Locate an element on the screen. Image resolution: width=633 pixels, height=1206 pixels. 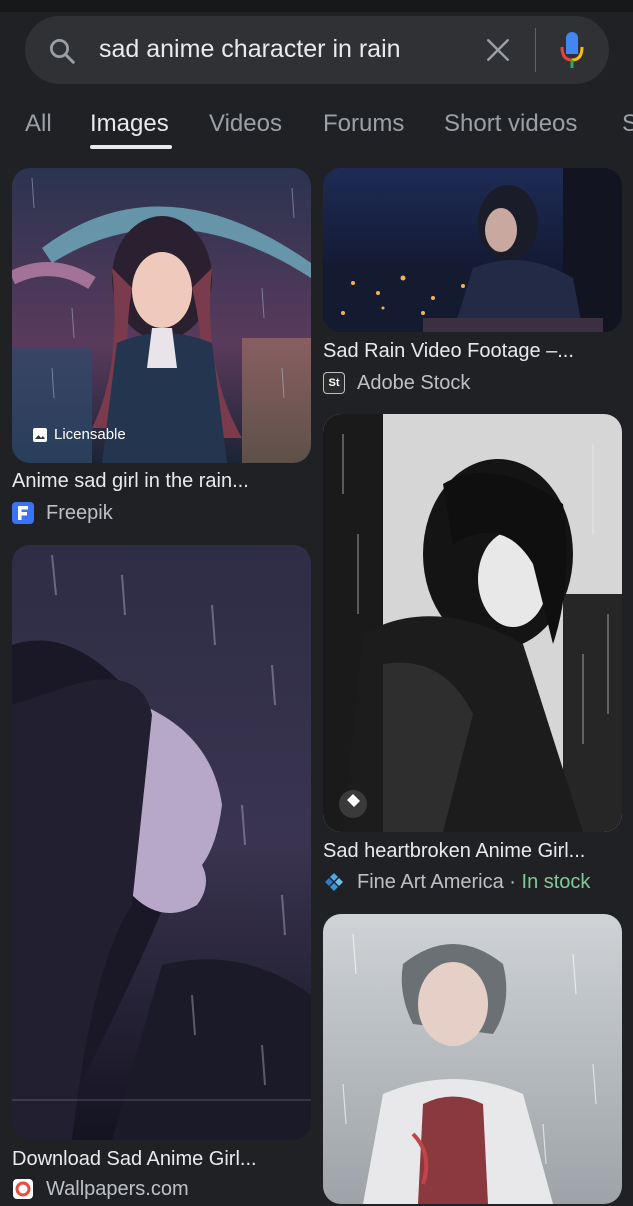
tab-images: Images is located at coordinates (129, 124).